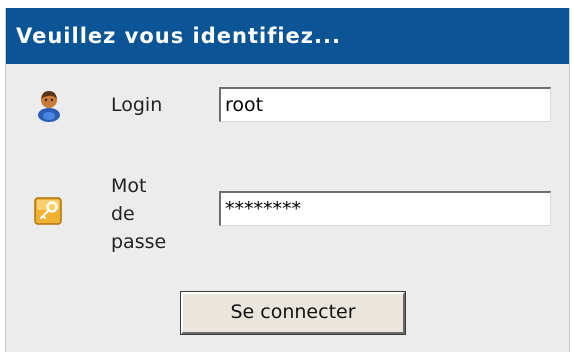 Image resolution: width=573 pixels, height=352 pixels. What do you see at coordinates (129, 186) in the screenshot?
I see `password-label-line: Mot` at bounding box center [129, 186].